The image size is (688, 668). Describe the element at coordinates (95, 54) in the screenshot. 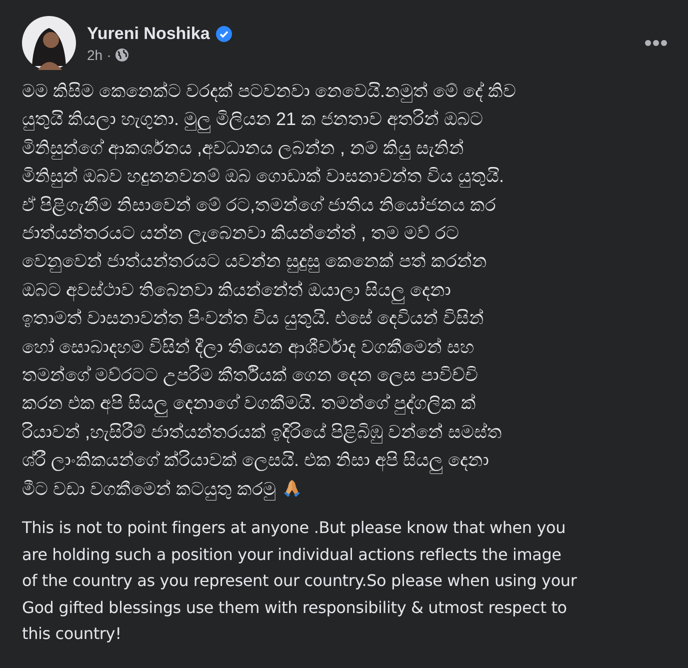

I see `post-time: 2h` at that location.